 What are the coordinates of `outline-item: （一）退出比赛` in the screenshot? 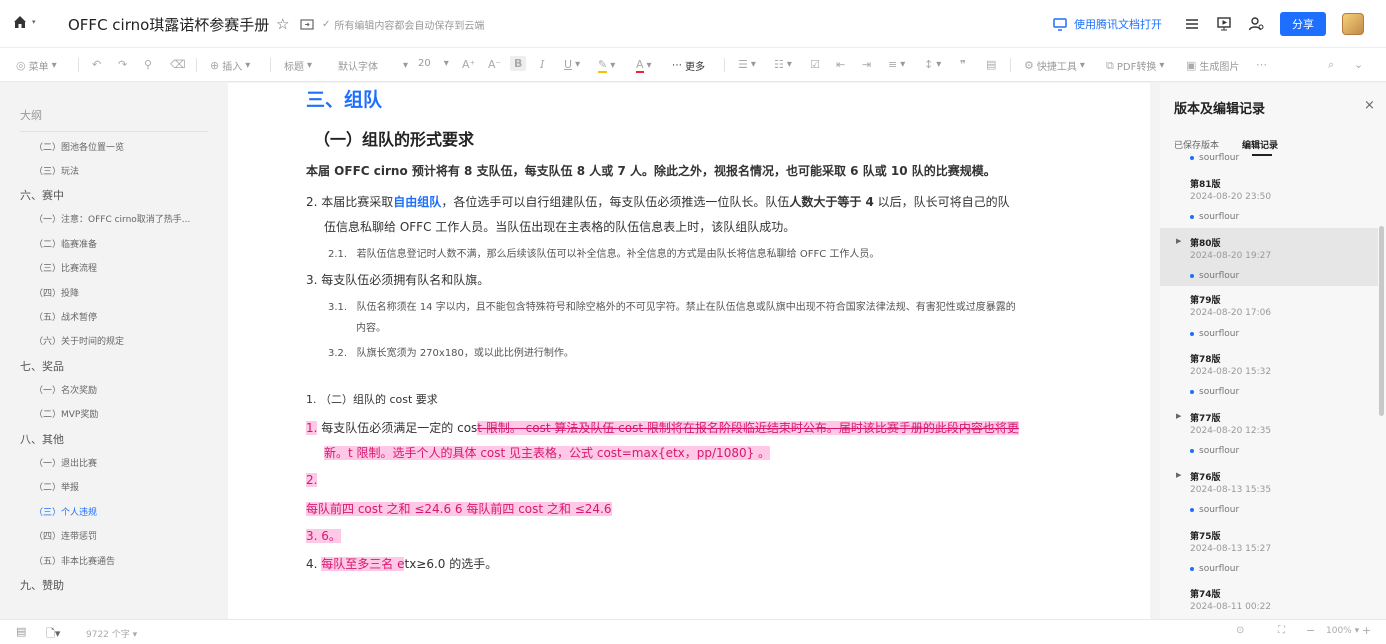 It's located at (65, 462).